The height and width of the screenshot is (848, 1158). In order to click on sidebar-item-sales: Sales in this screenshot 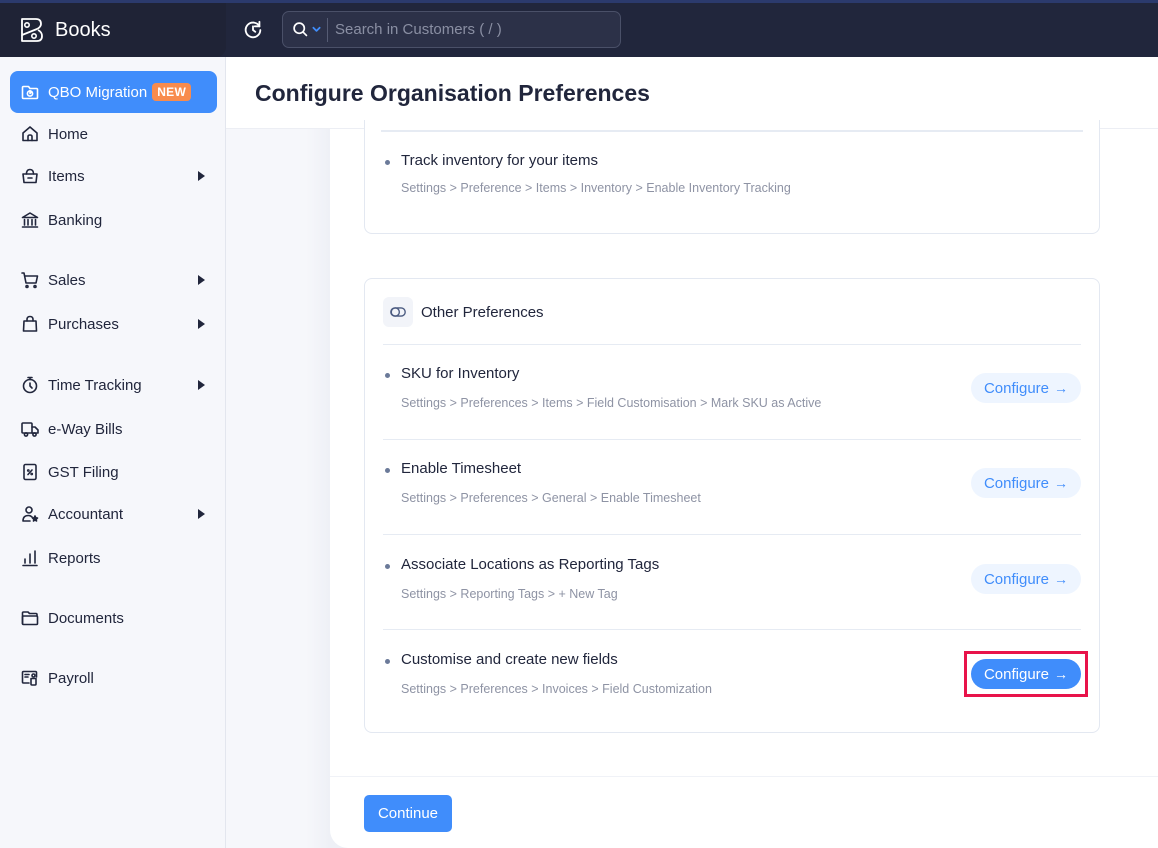, I will do `click(113, 280)`.